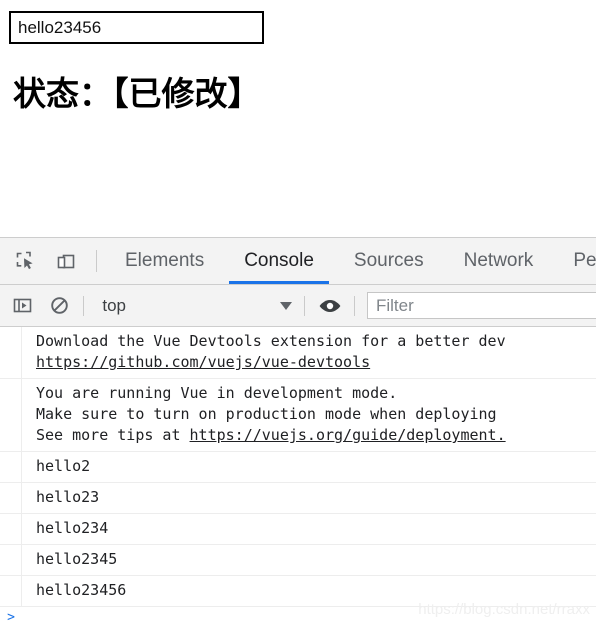 The image size is (596, 642). I want to click on vue-deployment-link: https://vuejs.org/guide/deployment., so click(348, 435).